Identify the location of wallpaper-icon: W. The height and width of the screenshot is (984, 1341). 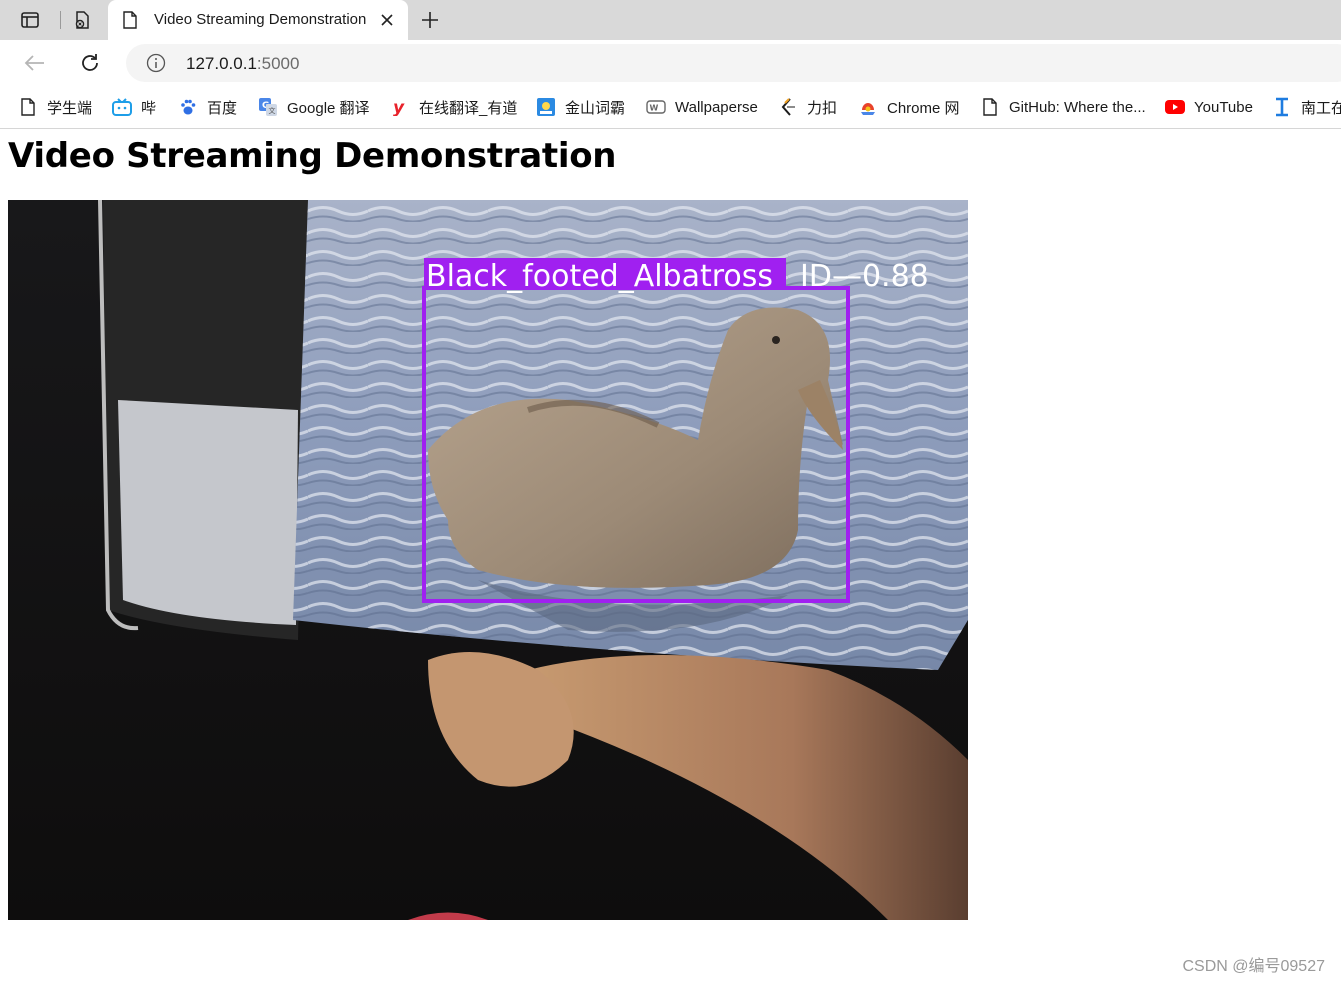
(656, 107).